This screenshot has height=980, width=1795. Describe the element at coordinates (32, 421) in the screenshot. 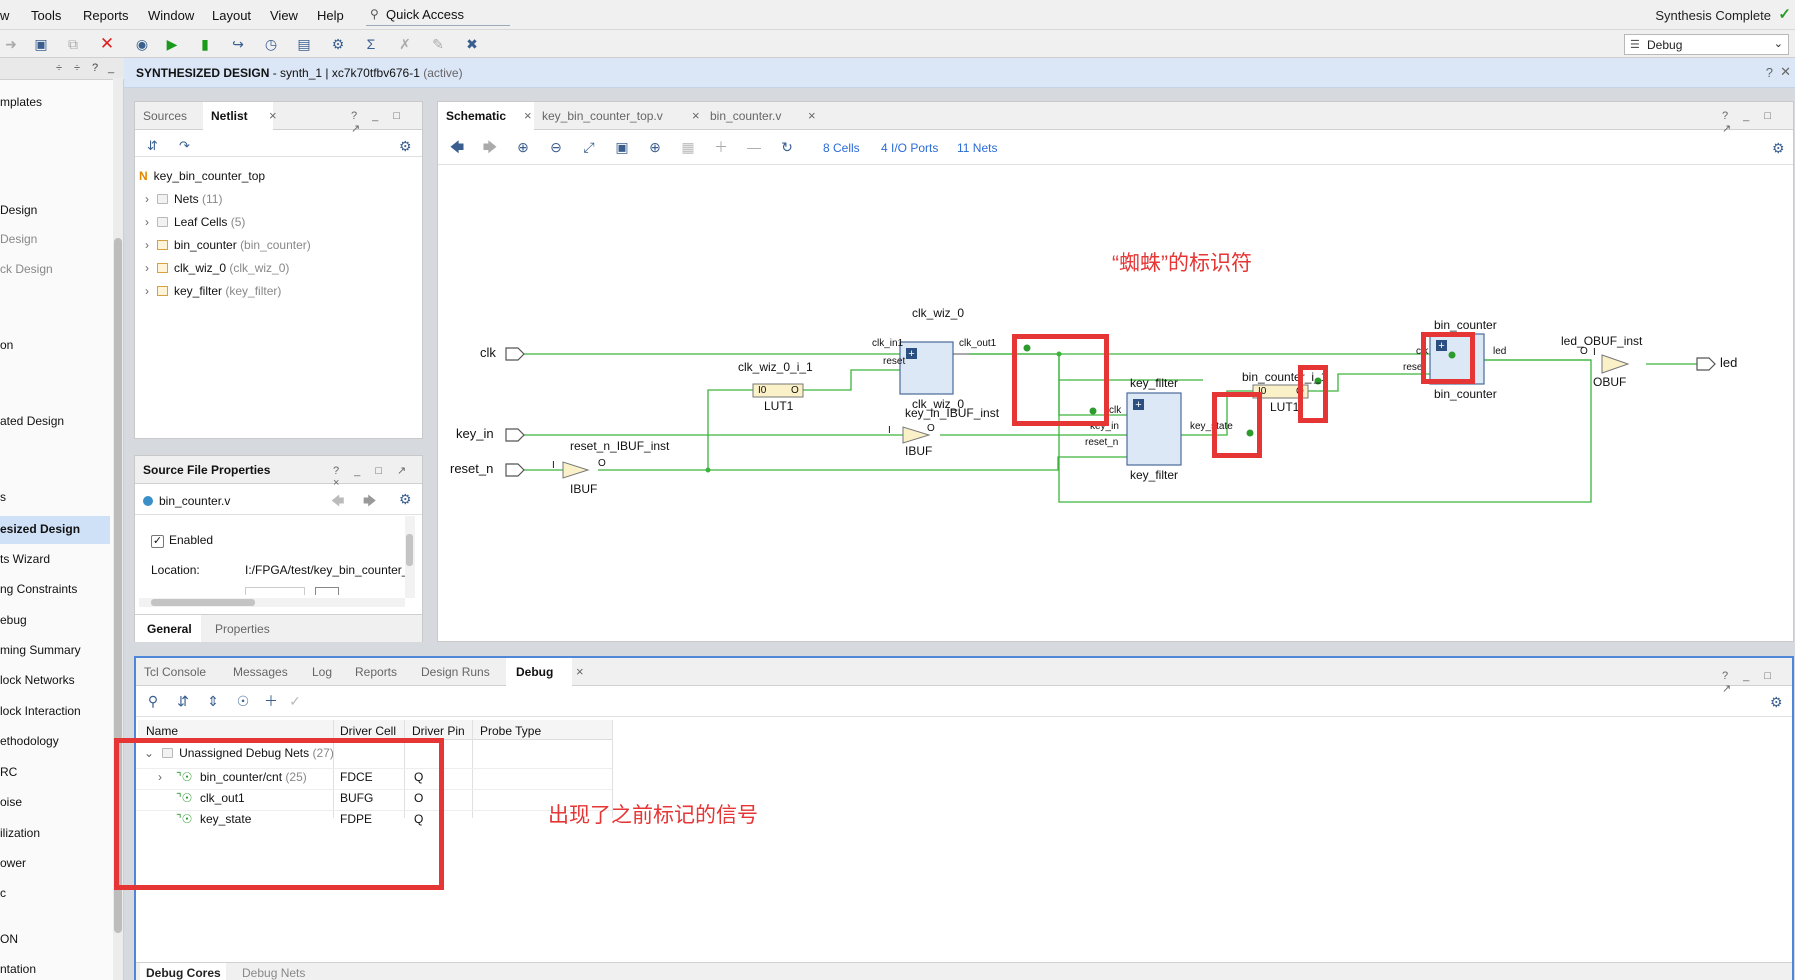

I see `flow-item: ated Design` at that location.